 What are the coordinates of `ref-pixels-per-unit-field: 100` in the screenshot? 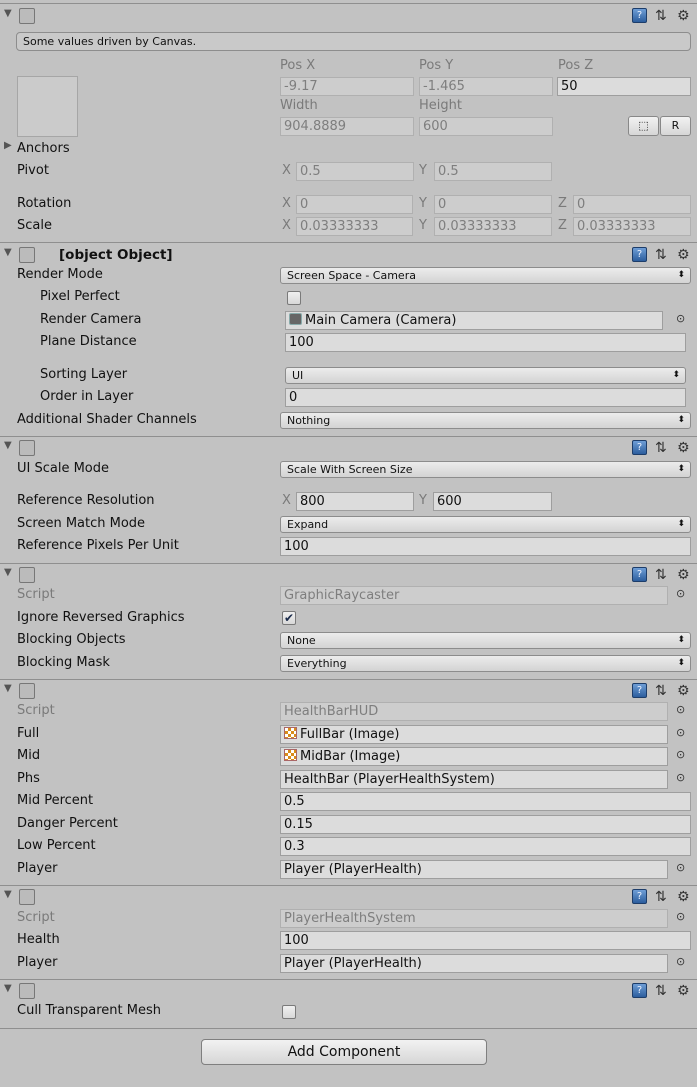 It's located at (485, 546).